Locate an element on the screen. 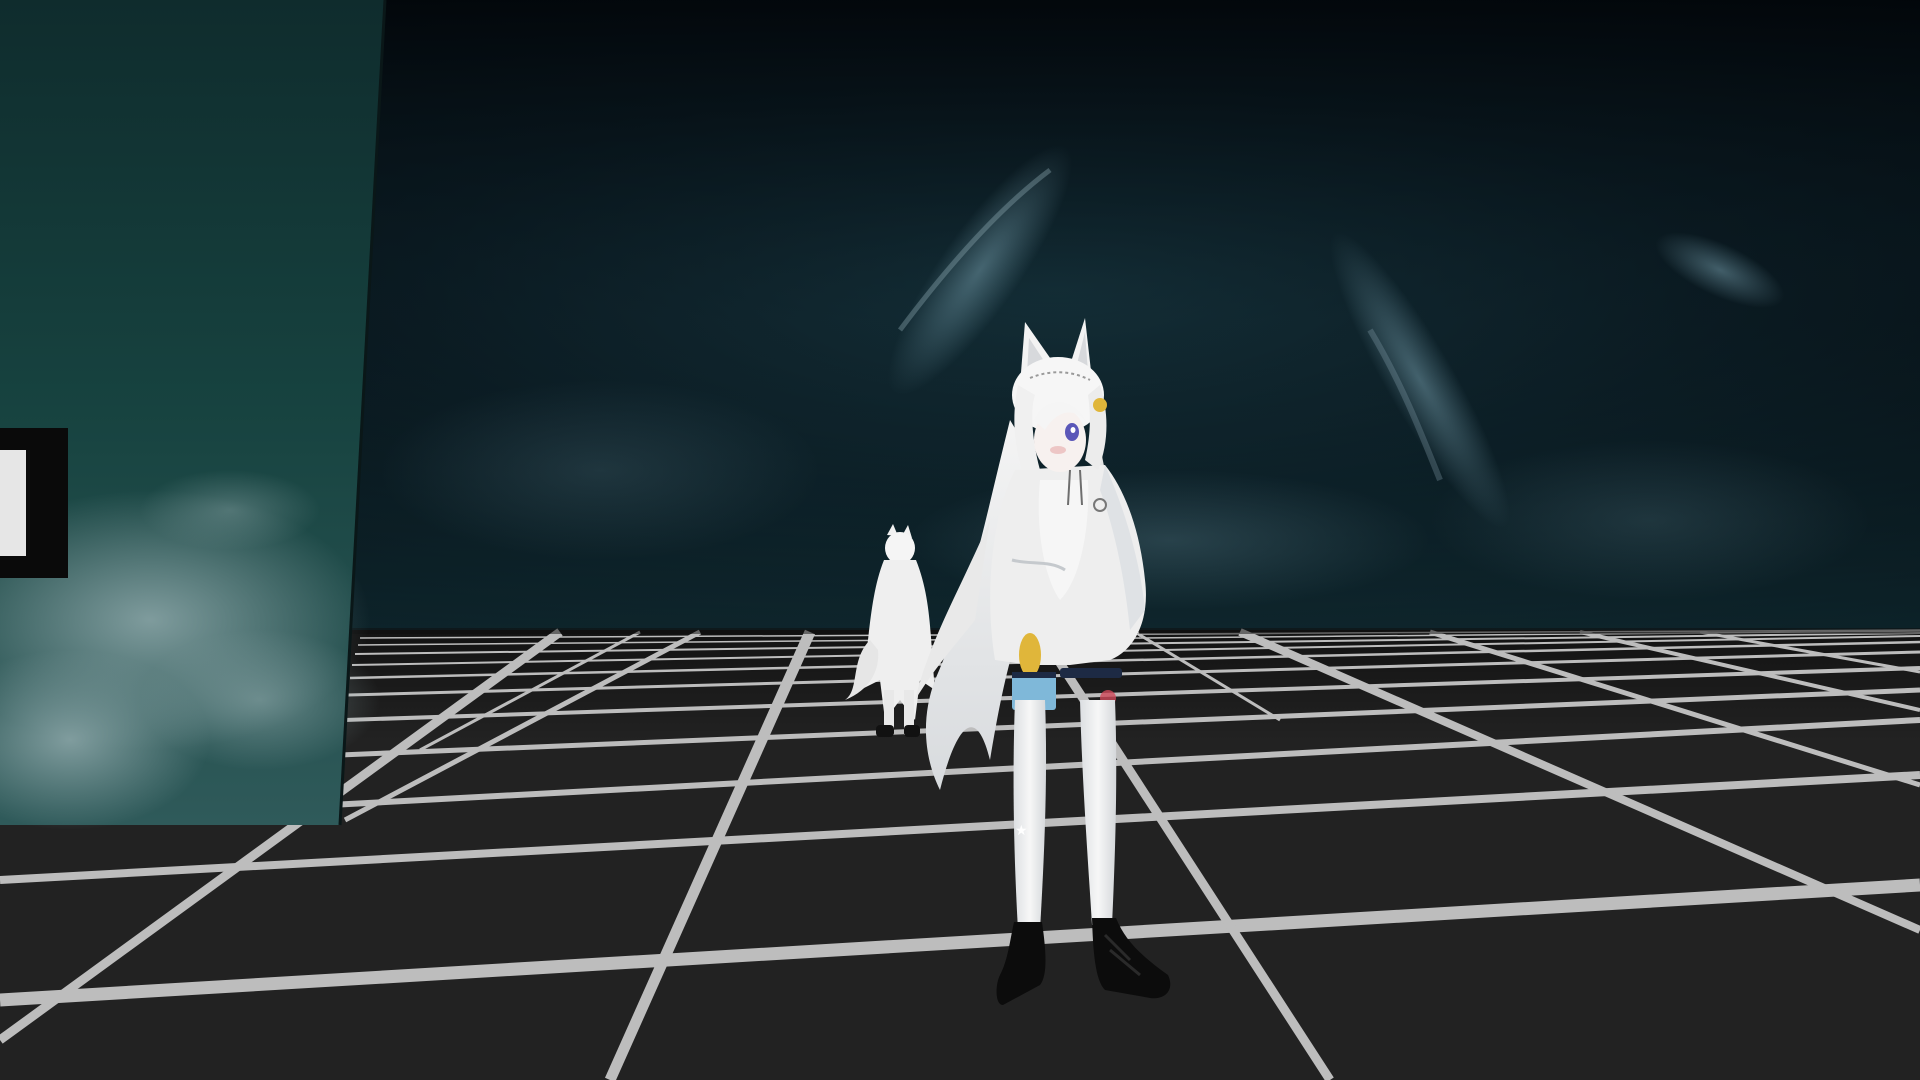 Image resolution: width=1920 pixels, height=1080 pixels. gold-hair-clip is located at coordinates (1100, 405).